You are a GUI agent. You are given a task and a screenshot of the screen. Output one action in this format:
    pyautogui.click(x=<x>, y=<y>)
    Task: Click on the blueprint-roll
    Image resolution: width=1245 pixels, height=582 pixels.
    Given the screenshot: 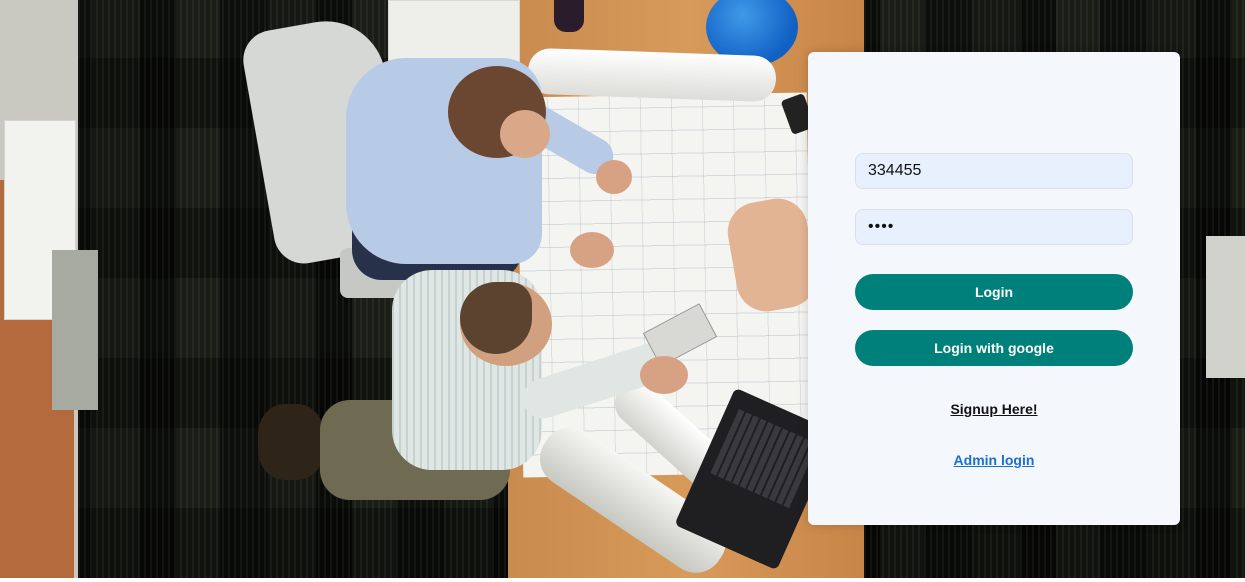 What is the action you would take?
    pyautogui.click(x=652, y=75)
    